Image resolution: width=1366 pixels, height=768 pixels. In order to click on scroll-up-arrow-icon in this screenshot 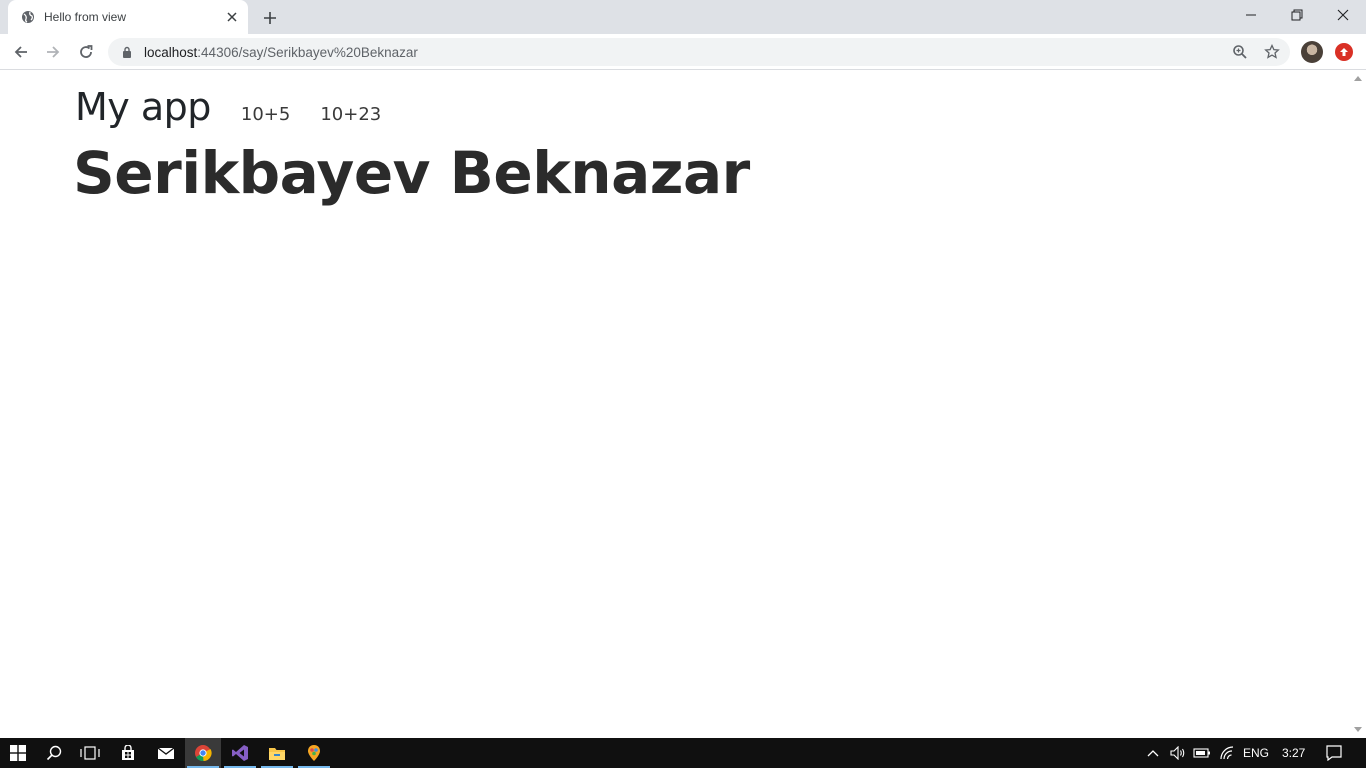, I will do `click(1358, 78)`.